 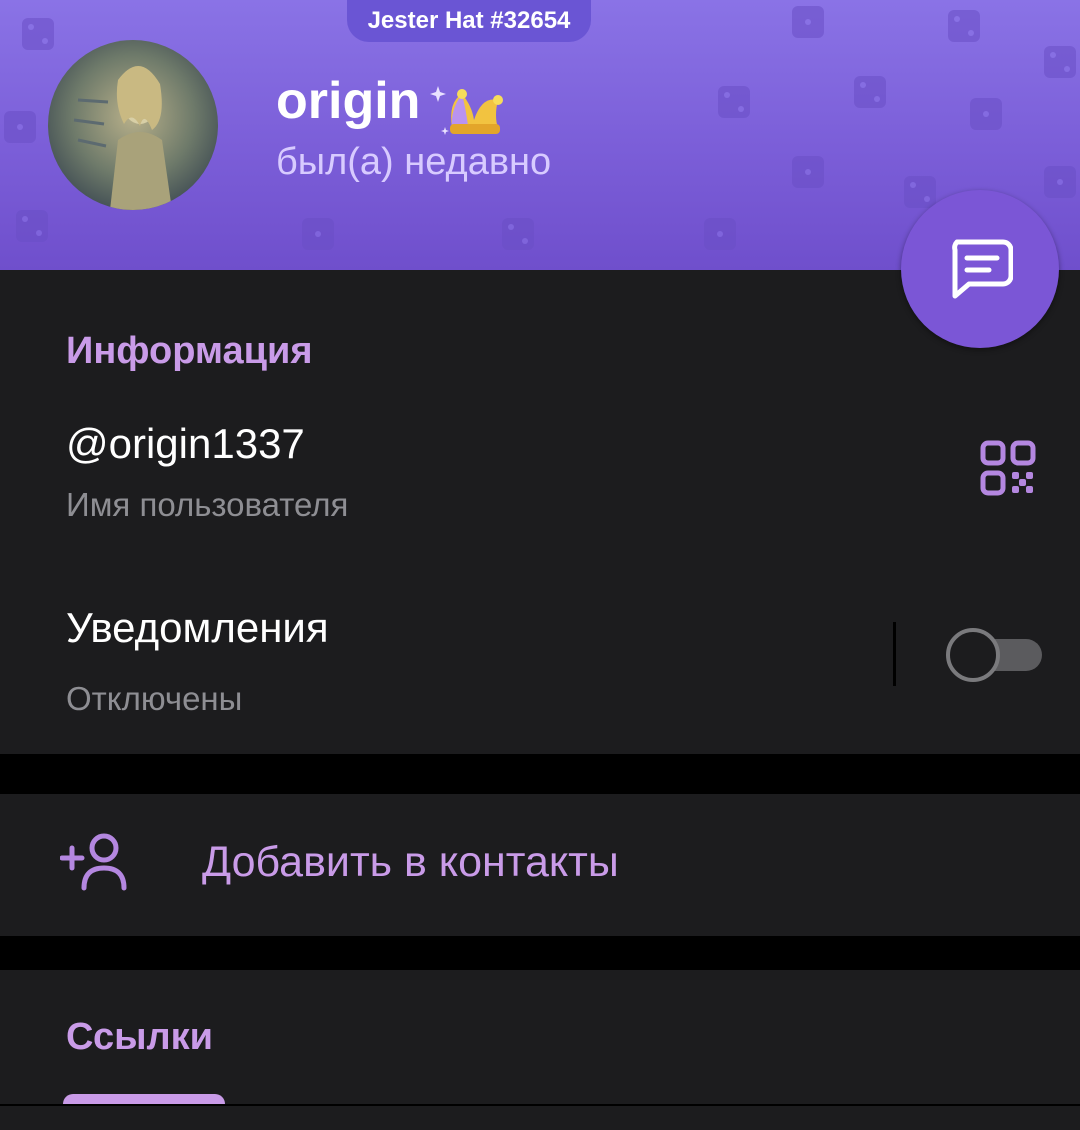 What do you see at coordinates (133, 125) in the screenshot?
I see `avatar` at bounding box center [133, 125].